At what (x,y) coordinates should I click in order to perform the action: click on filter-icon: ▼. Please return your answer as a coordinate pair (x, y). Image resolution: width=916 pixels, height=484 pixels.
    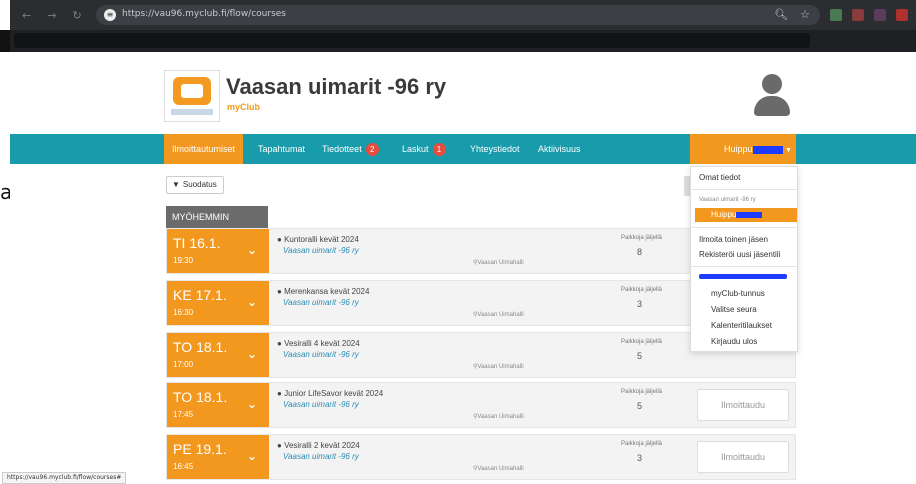
    Looking at the image, I should click on (176, 184).